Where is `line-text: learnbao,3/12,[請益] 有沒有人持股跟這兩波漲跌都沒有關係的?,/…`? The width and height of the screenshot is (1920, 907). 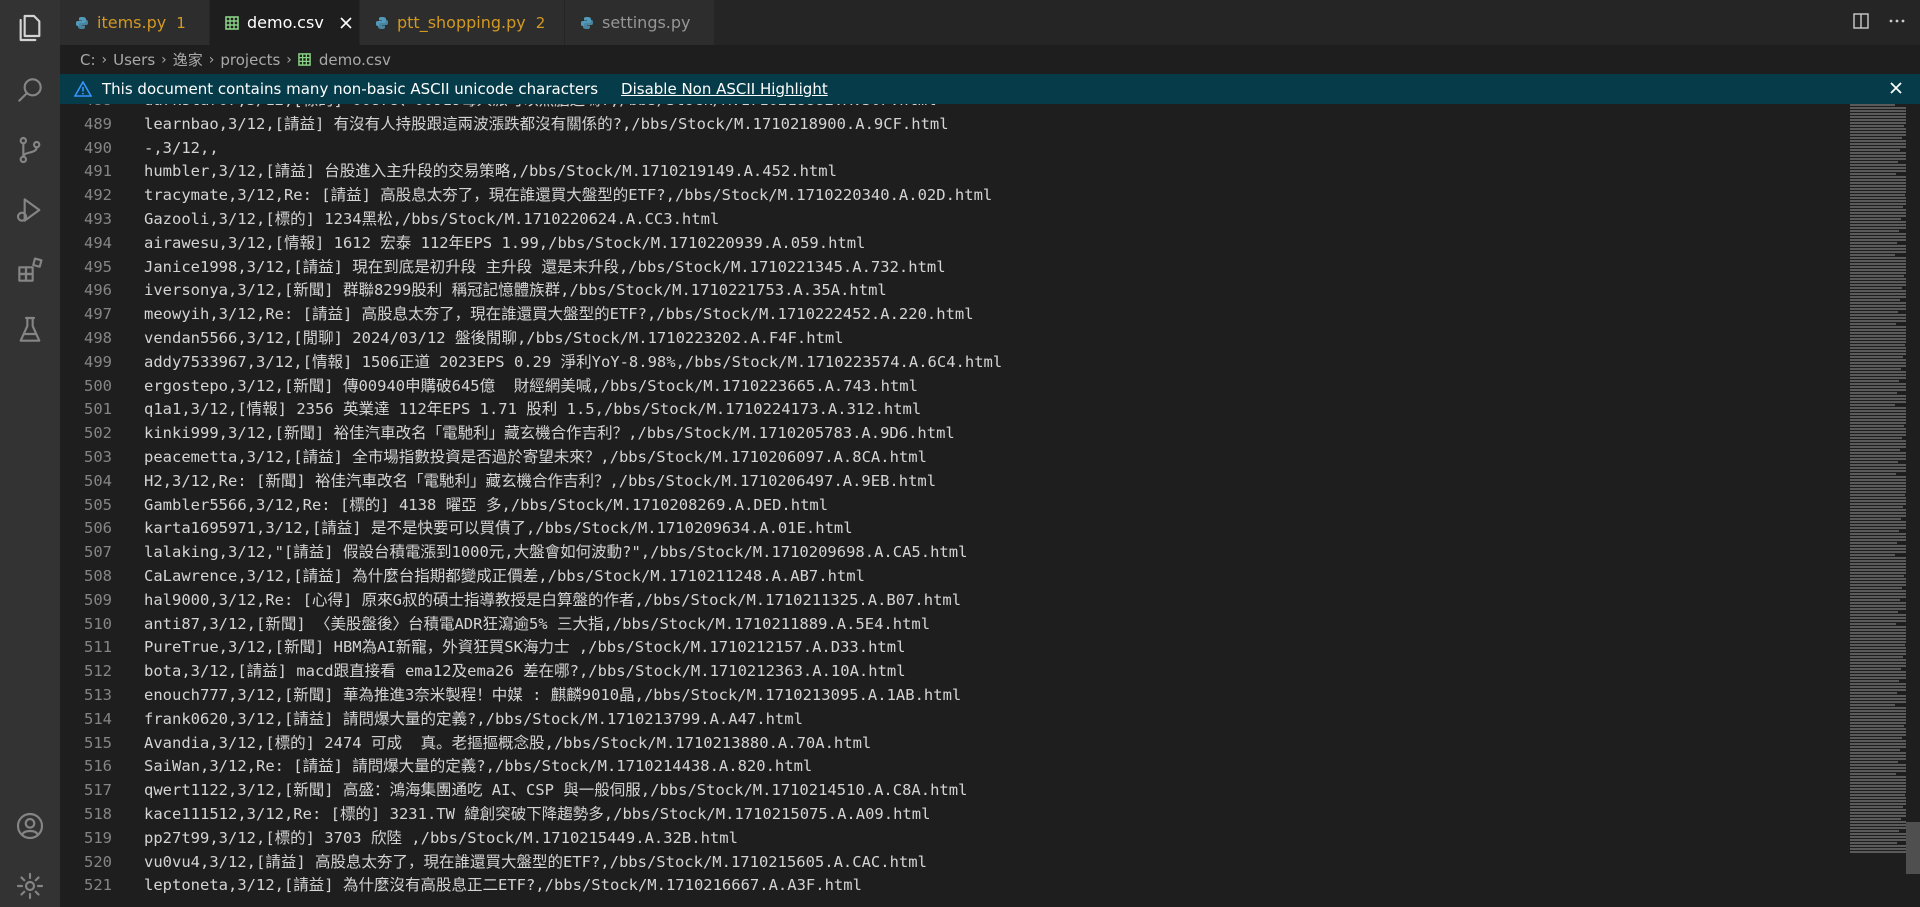
line-text: learnbao,3/12,[請益] 有沒有人持股跟這兩波漲跌都沒有關係的?,/… is located at coordinates (546, 125).